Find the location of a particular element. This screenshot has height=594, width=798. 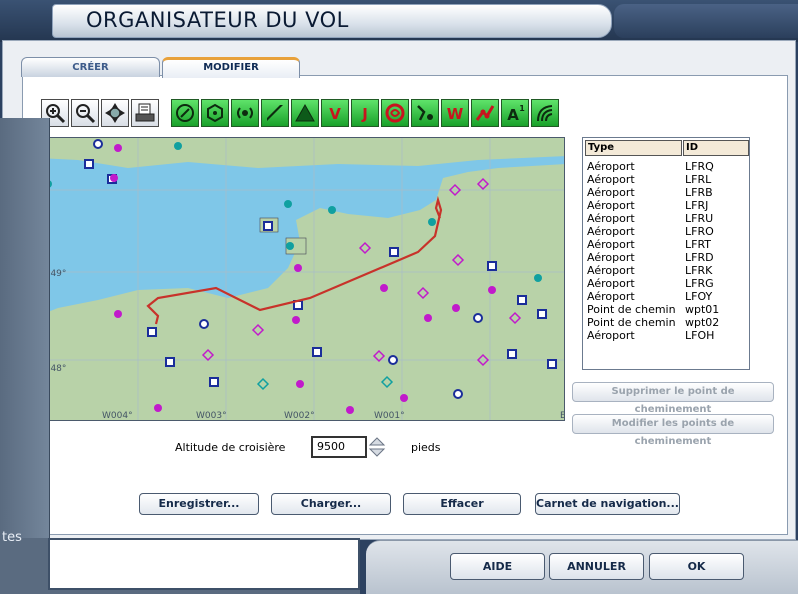

list-item-id: LFRD is located at coordinates (699, 257).